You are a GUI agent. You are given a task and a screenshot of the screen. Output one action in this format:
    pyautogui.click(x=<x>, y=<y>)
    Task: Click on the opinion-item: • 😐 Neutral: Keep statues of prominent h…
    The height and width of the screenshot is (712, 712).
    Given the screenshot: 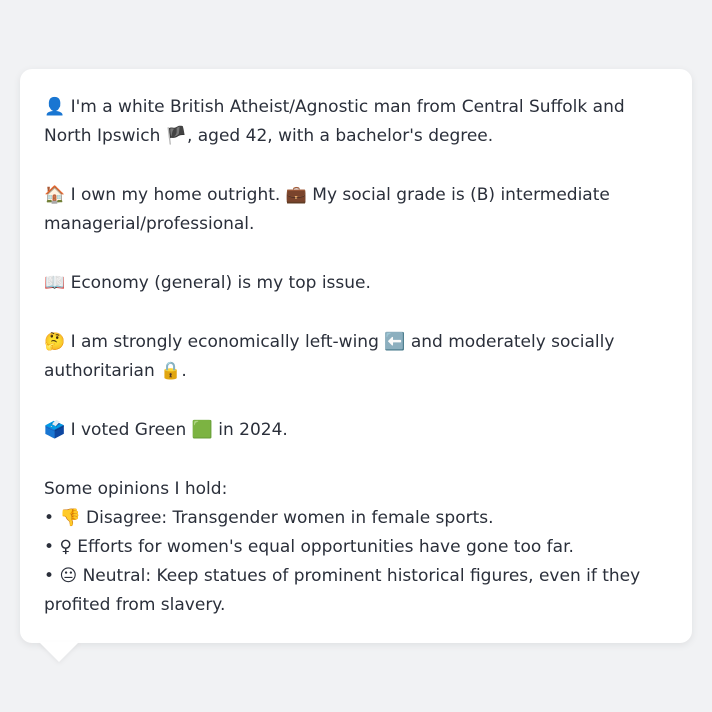 What is the action you would take?
    pyautogui.click(x=356, y=591)
    